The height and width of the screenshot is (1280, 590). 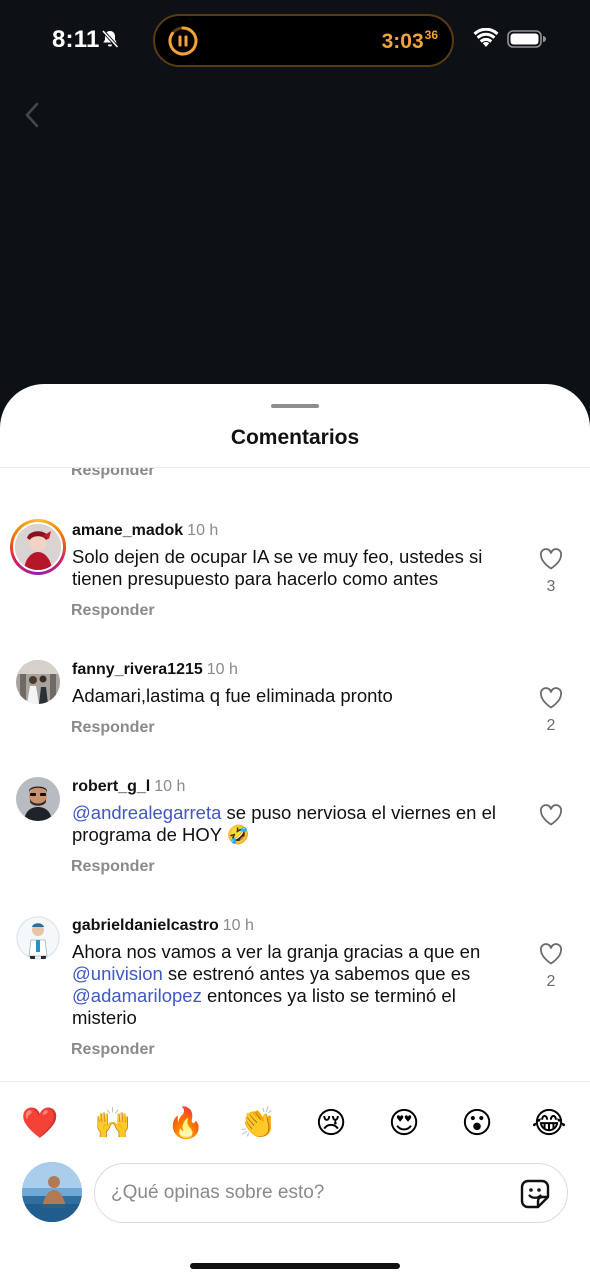 What do you see at coordinates (145, 925) in the screenshot?
I see `comment-username: gabrieldanielcastro` at bounding box center [145, 925].